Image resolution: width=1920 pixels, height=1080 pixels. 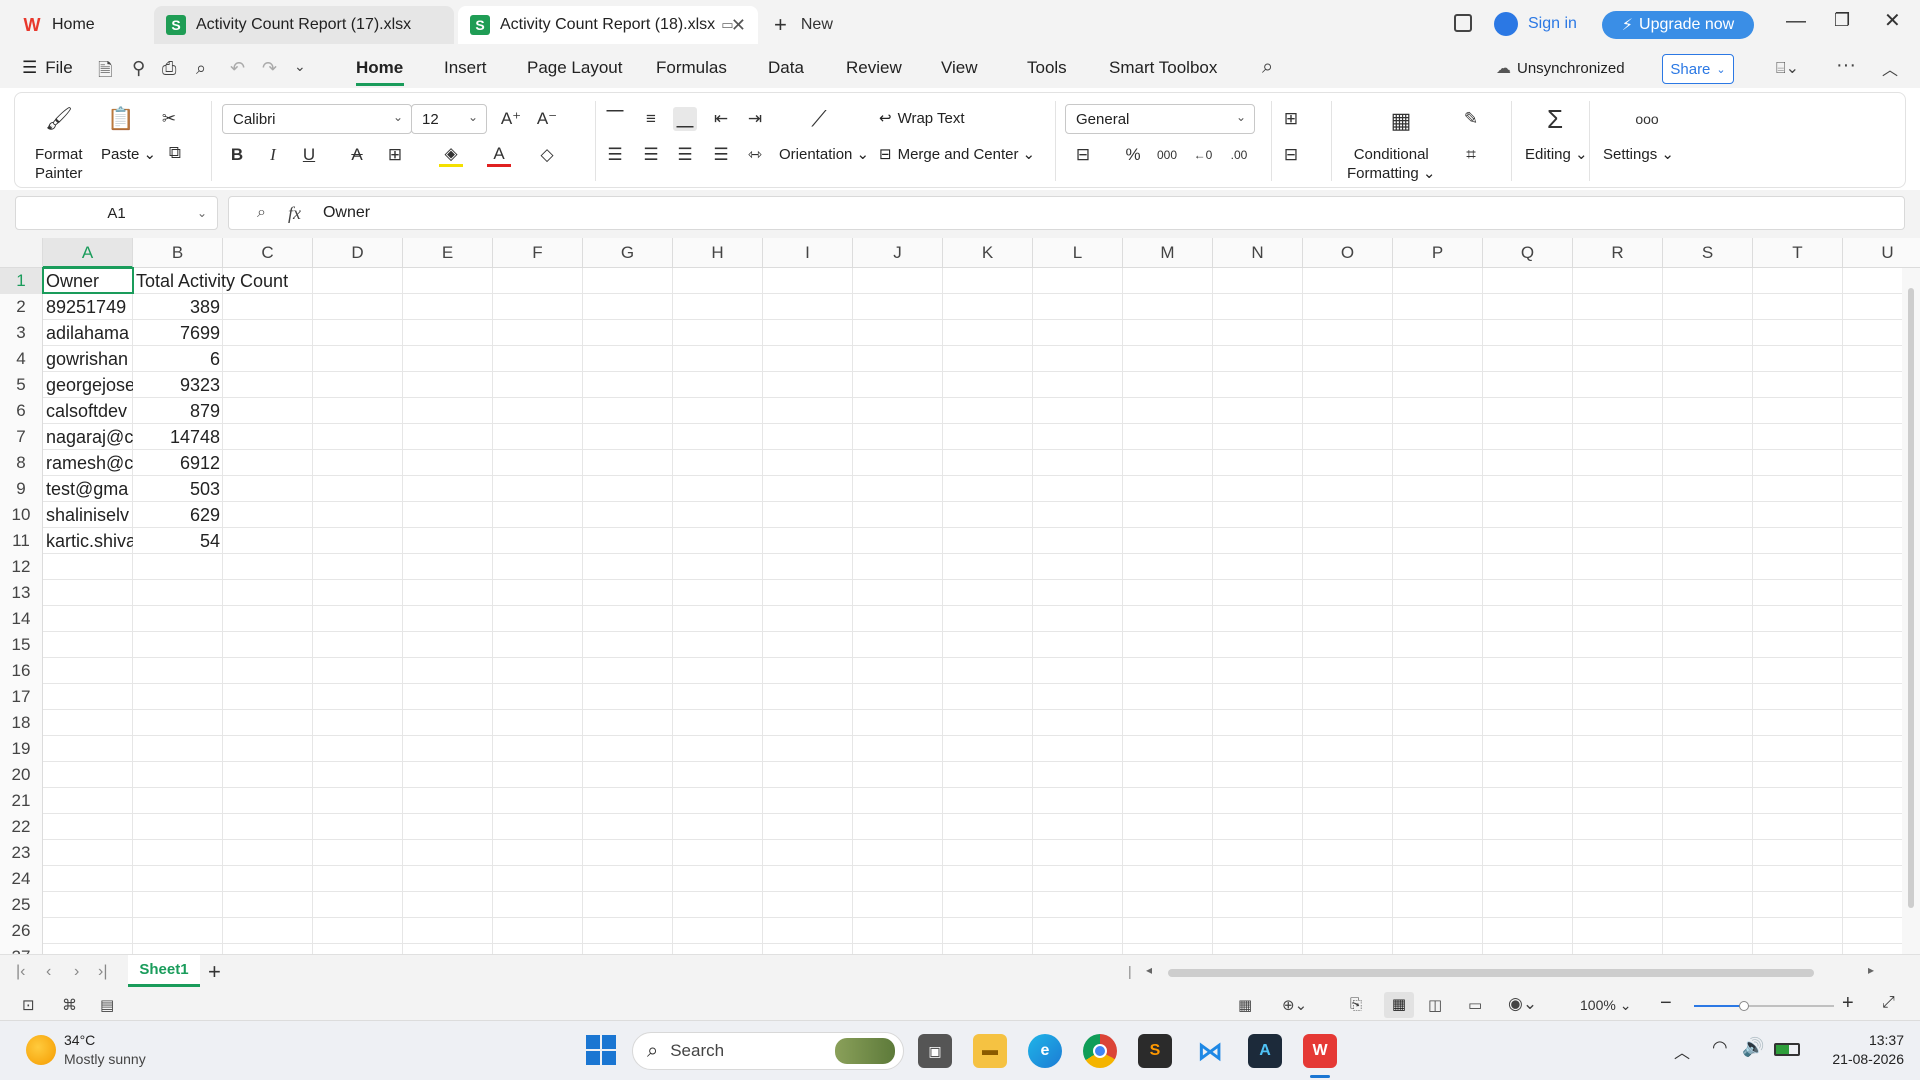 What do you see at coordinates (21, 905) in the screenshot?
I see `row-header-25: 25` at bounding box center [21, 905].